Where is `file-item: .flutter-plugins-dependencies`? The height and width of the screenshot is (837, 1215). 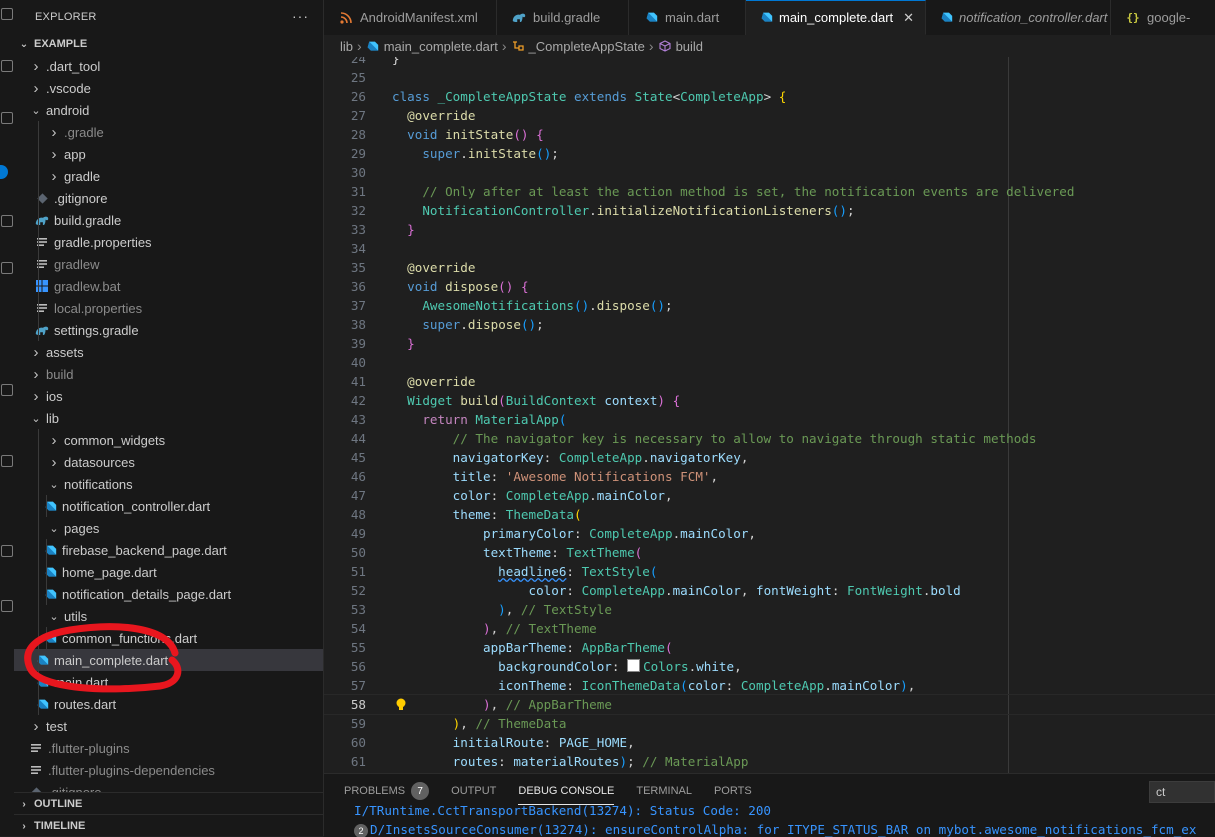
file-item: .flutter-plugins-dependencies is located at coordinates (168, 770).